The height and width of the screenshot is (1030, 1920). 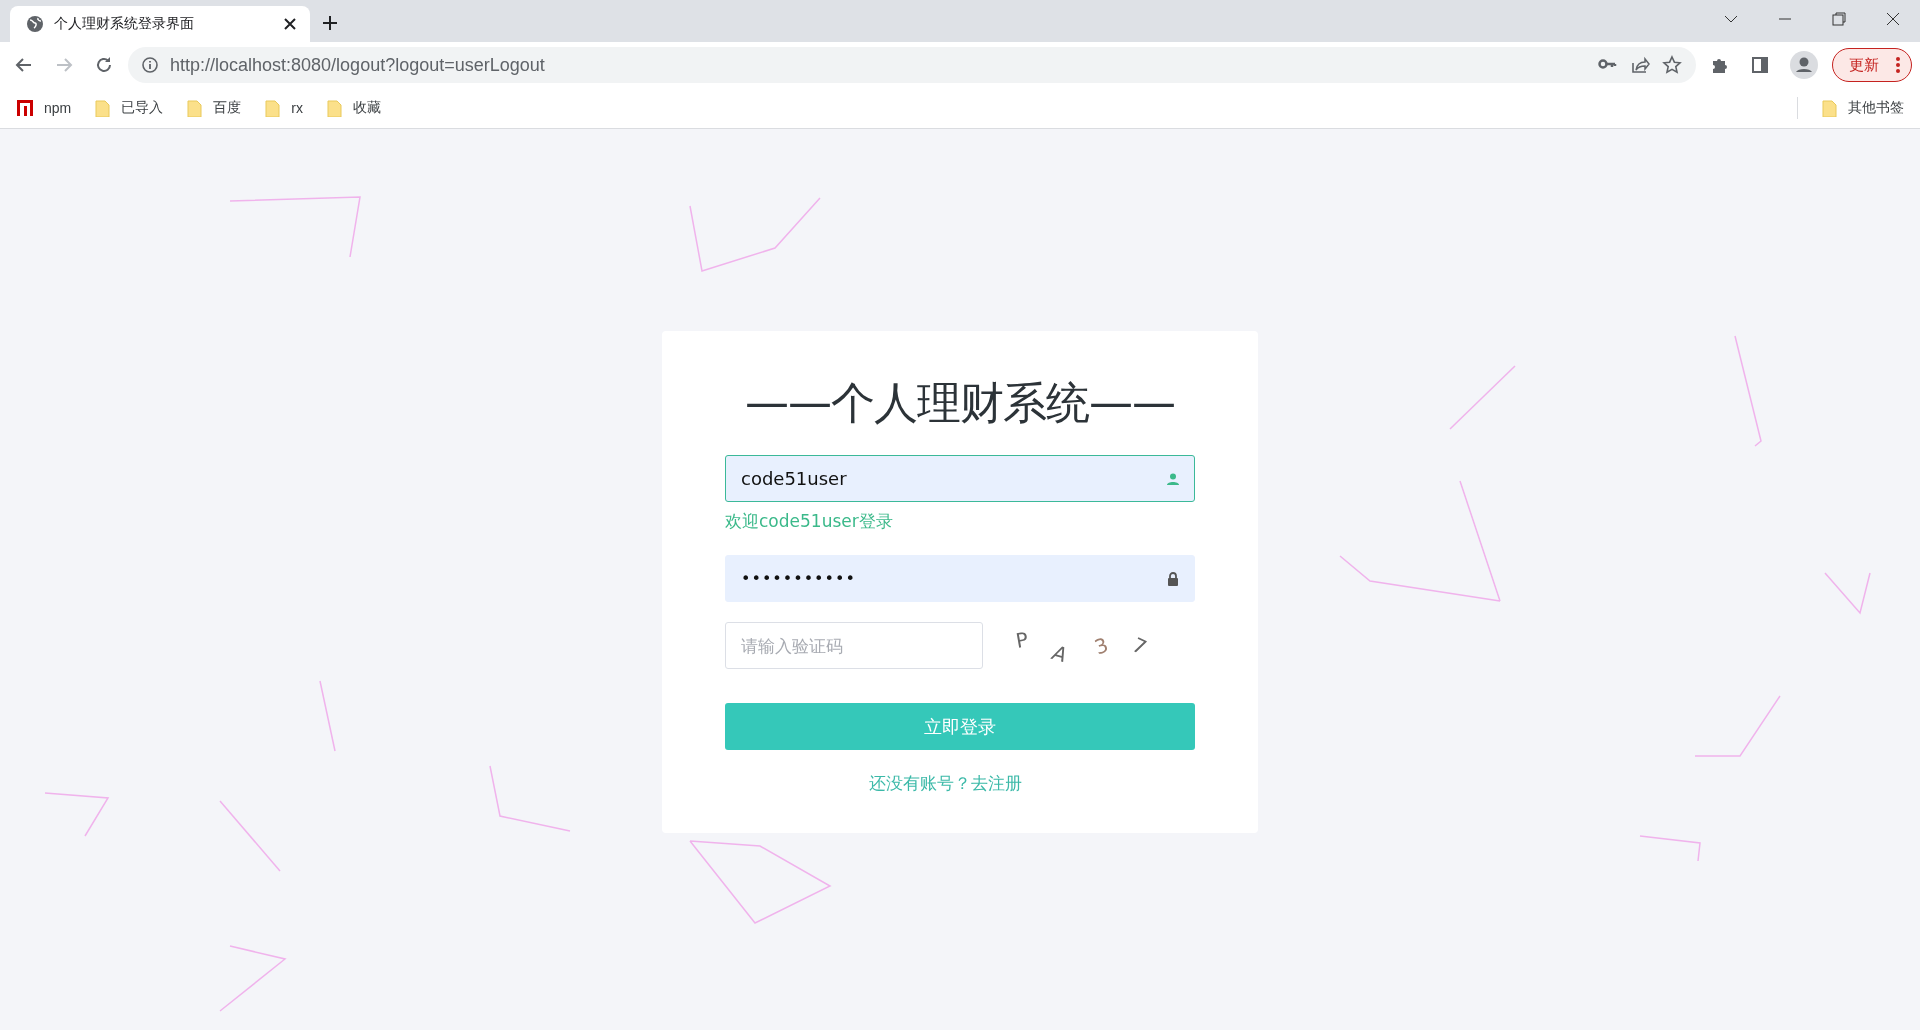 What do you see at coordinates (25, 108) in the screenshot?
I see `npm-logo-icon` at bounding box center [25, 108].